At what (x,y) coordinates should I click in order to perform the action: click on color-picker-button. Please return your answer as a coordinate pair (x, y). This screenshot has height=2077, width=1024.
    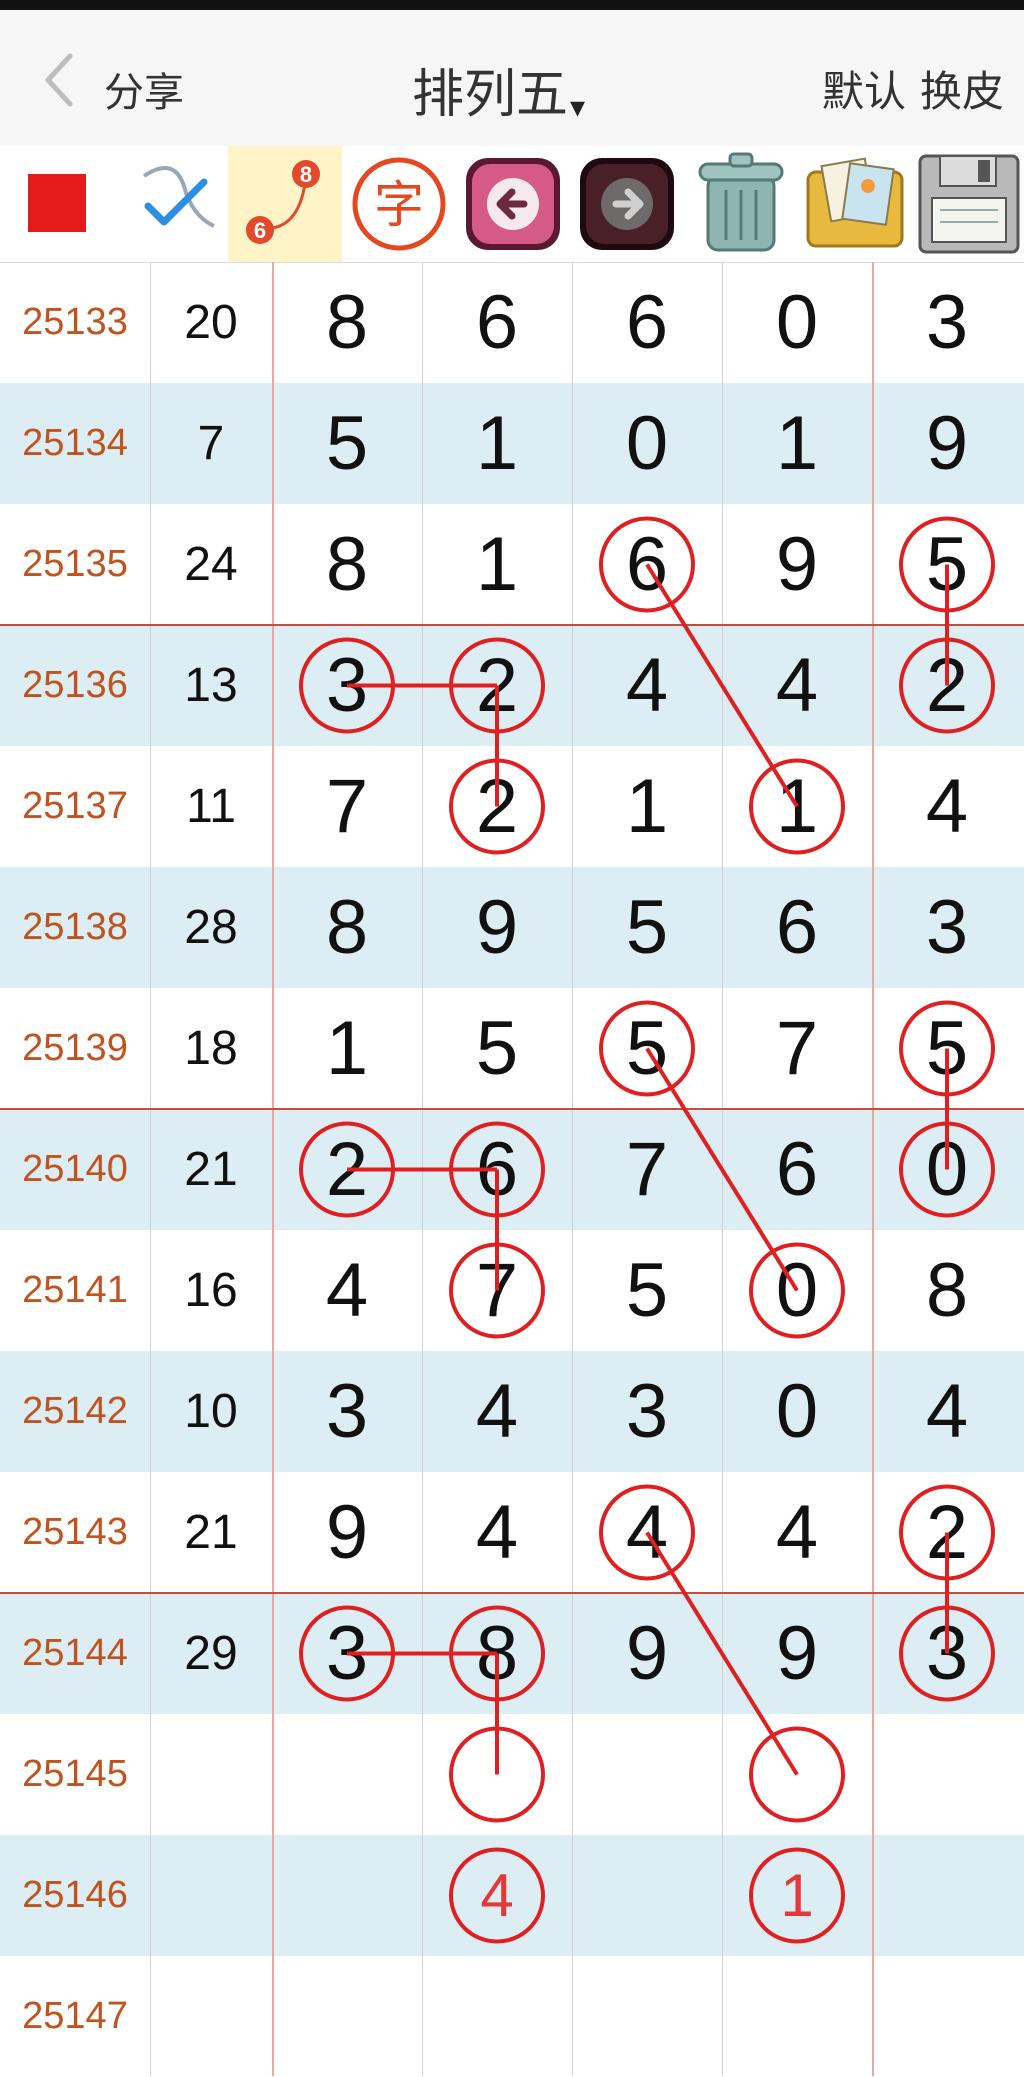
    Looking at the image, I should click on (57, 204).